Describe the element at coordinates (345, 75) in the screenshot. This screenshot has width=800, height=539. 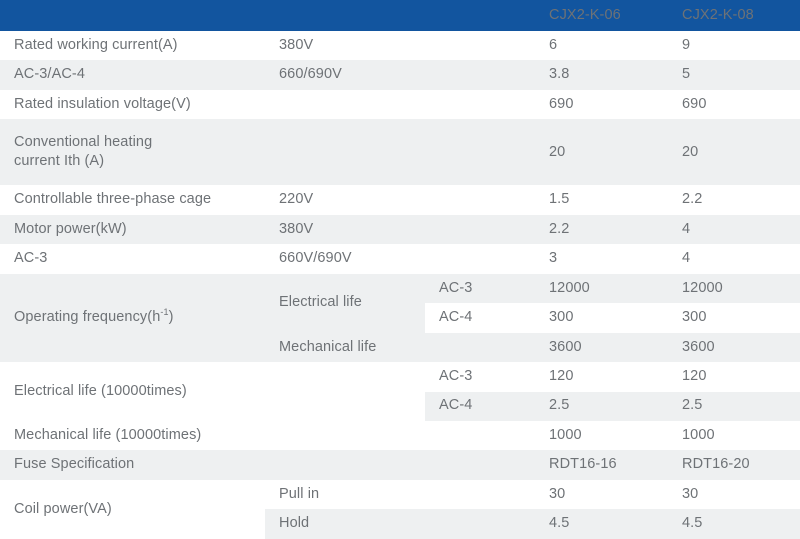
I see `row-sub: 660/690V` at that location.